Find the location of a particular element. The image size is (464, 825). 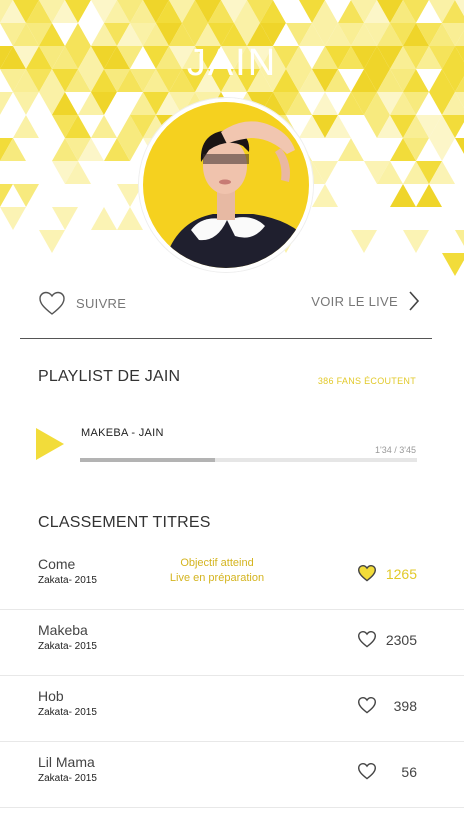

ranking-title: CLASSEMENT TITRES is located at coordinates (124, 522).